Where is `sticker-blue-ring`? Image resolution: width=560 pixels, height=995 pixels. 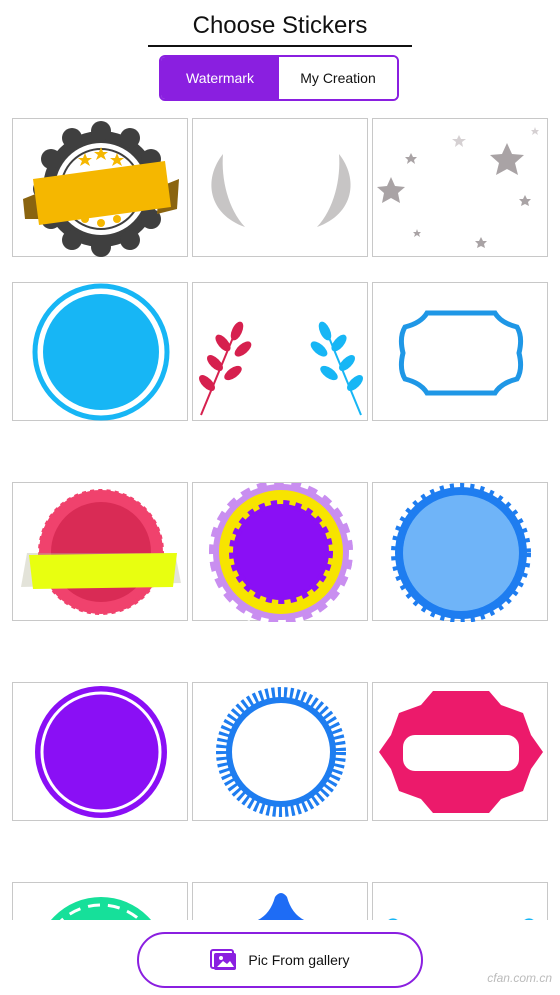
sticker-blue-ring is located at coordinates (280, 751).